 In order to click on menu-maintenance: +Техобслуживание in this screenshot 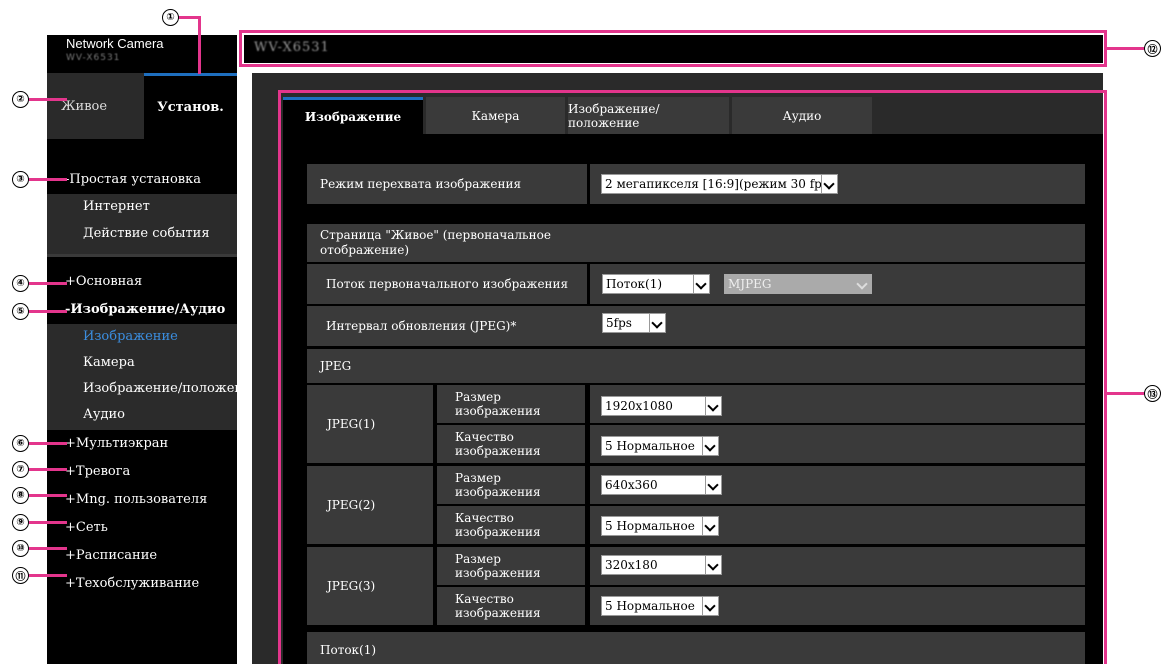, I will do `click(142, 584)`.